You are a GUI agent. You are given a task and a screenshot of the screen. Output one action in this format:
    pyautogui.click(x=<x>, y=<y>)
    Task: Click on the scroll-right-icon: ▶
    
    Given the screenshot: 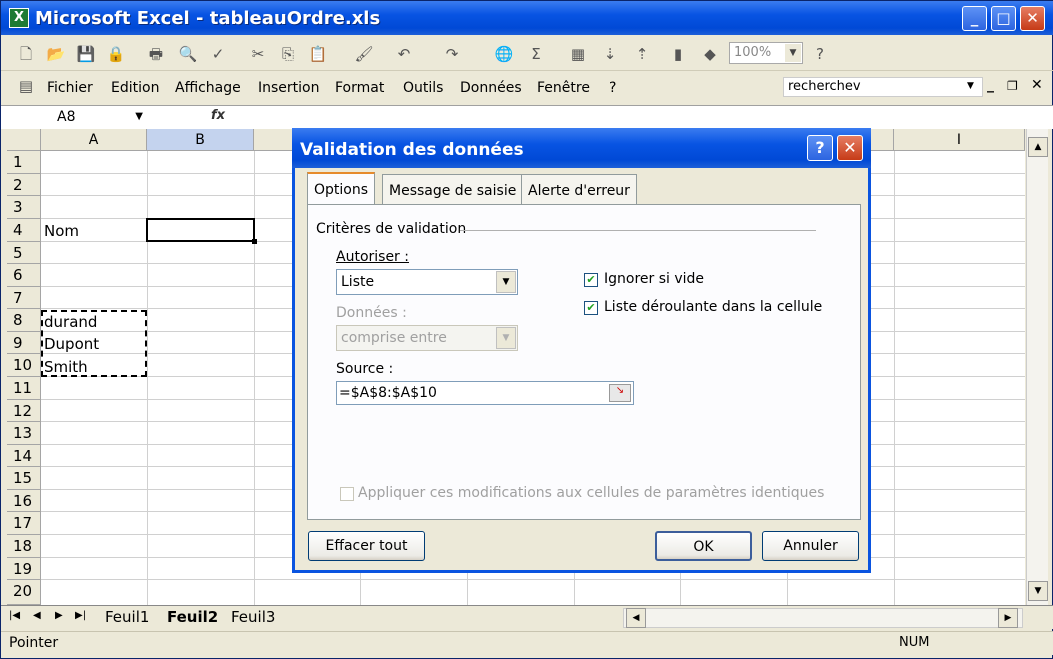 What is the action you would take?
    pyautogui.click(x=1008, y=618)
    